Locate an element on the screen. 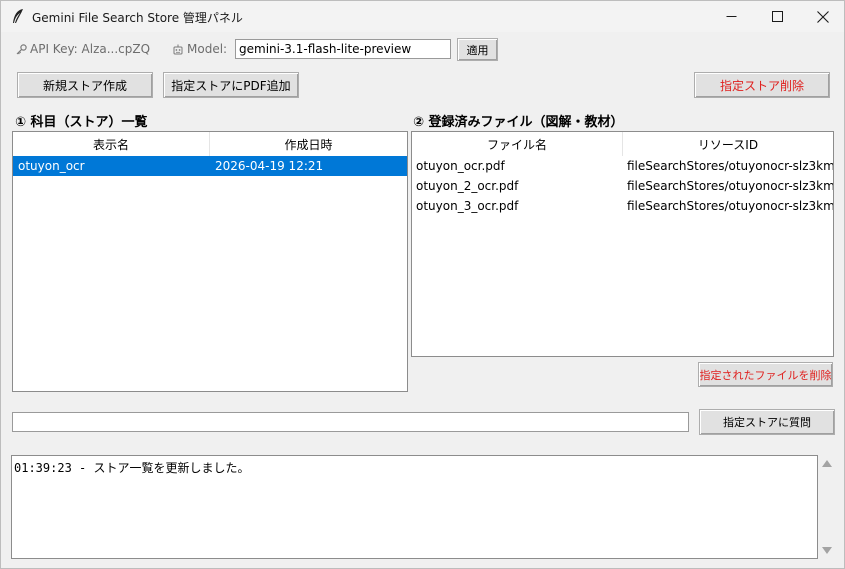 Image resolution: width=845 pixels, height=569 pixels. scroll-down-icon is located at coordinates (827, 550).